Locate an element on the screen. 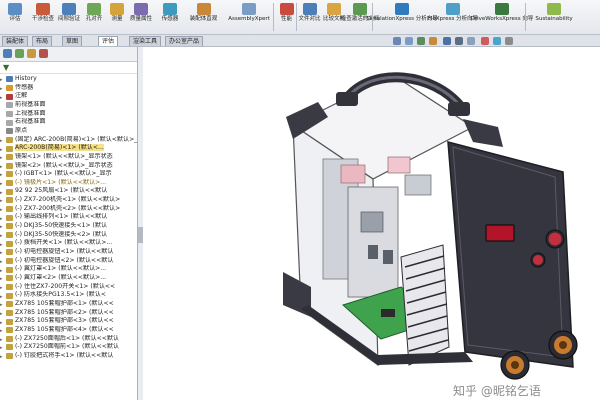 This screenshot has height=400, width=600. tree-item: ▸ ZX785 105套帽护部<2> (默认<< is located at coordinates (68, 313).